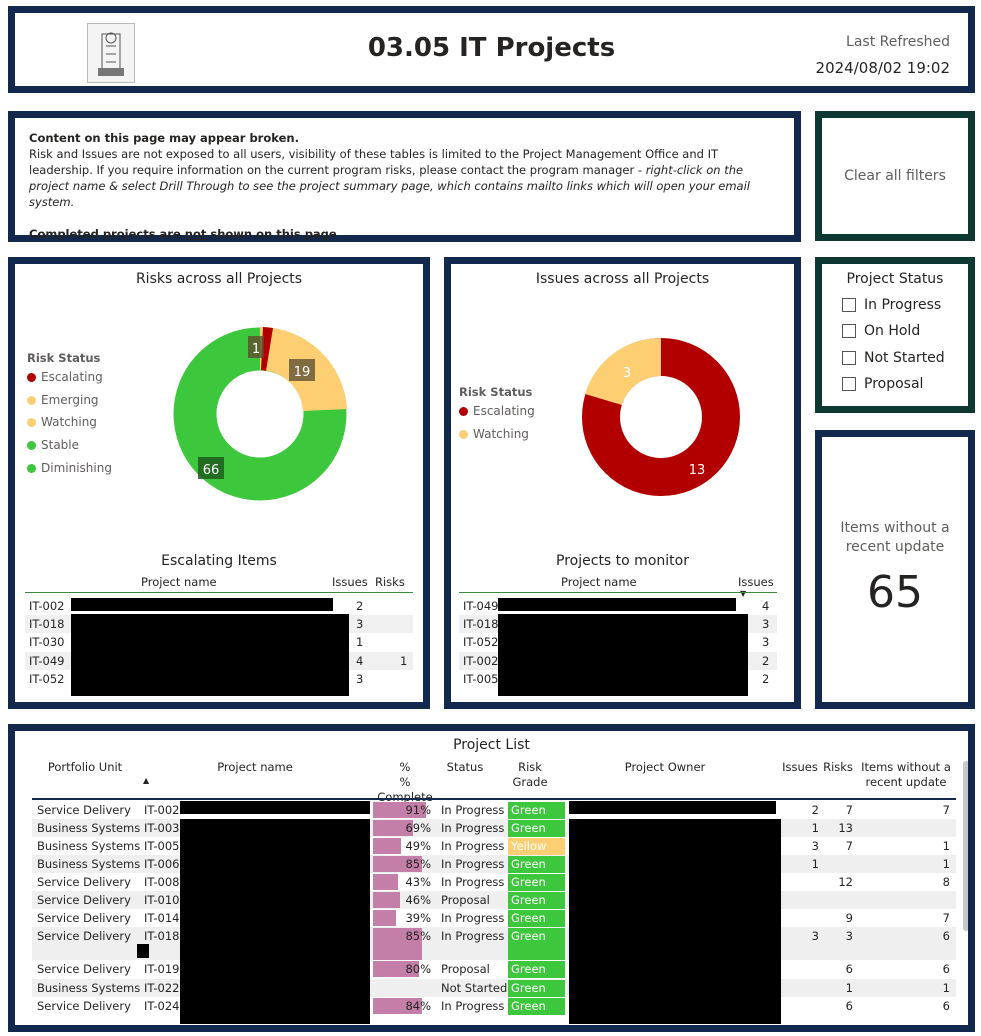 The image size is (981, 1036). I want to click on no-update-count: 8, so click(946, 882).